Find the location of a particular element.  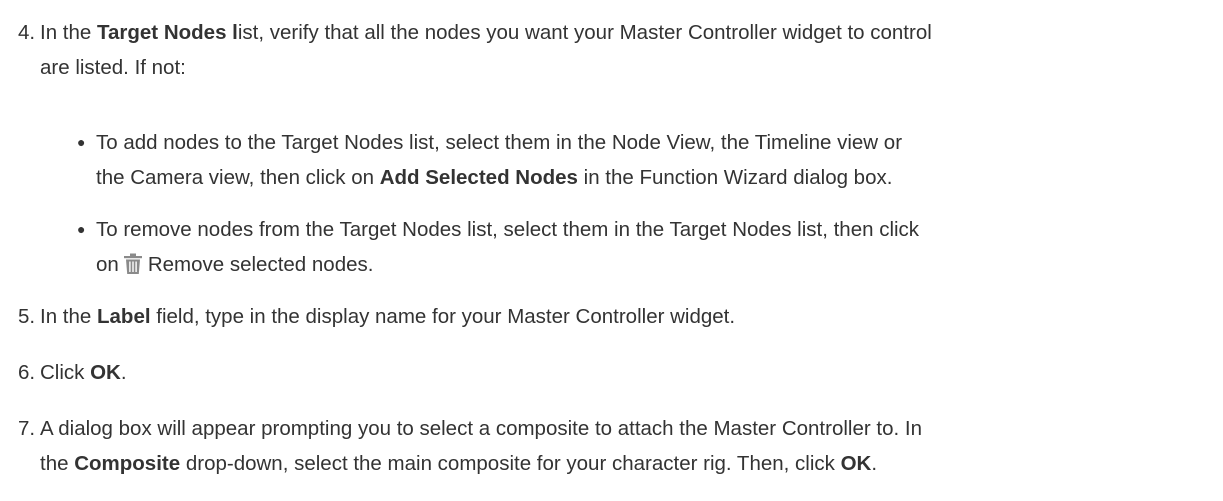

term-label: Label is located at coordinates (124, 316).